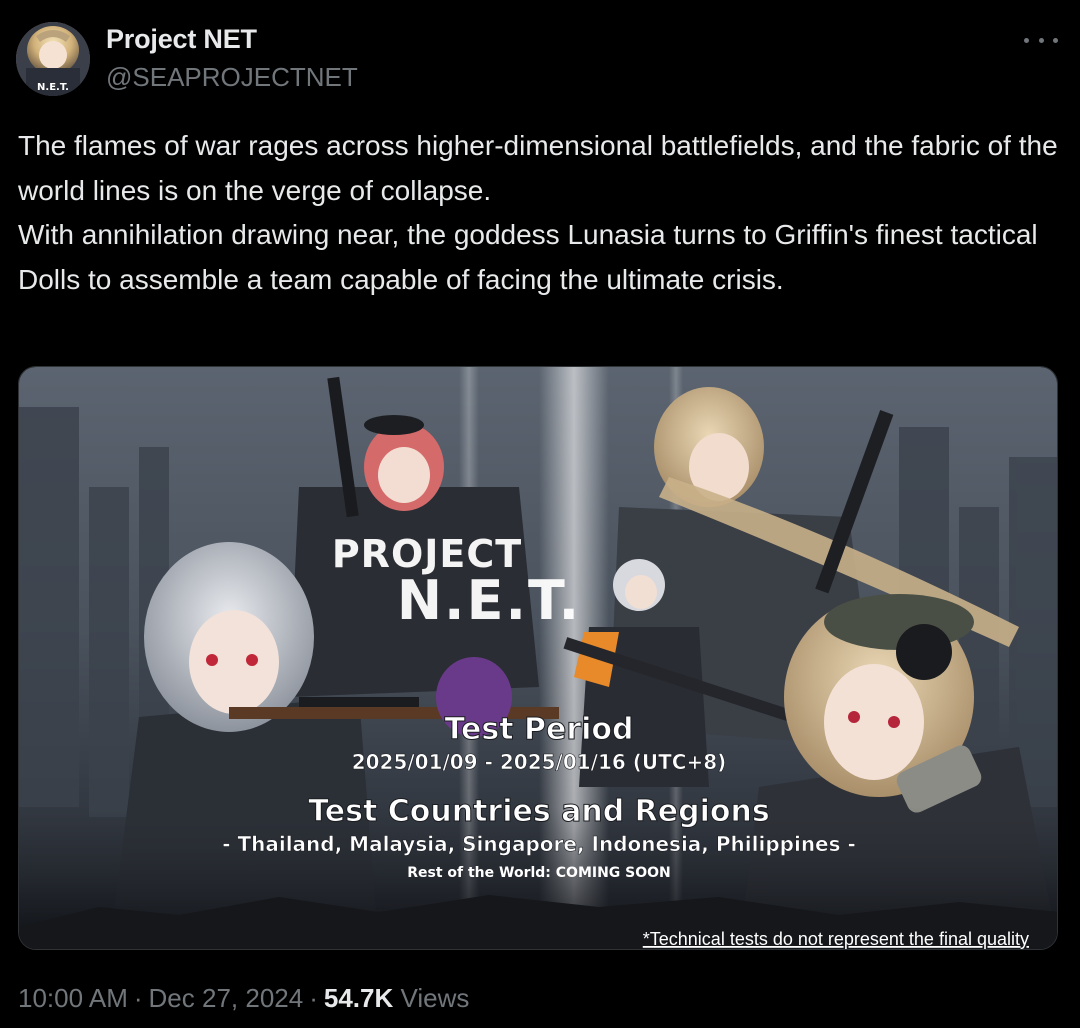  Describe the element at coordinates (181, 39) in the screenshot. I see `display-name: Project NET` at that location.